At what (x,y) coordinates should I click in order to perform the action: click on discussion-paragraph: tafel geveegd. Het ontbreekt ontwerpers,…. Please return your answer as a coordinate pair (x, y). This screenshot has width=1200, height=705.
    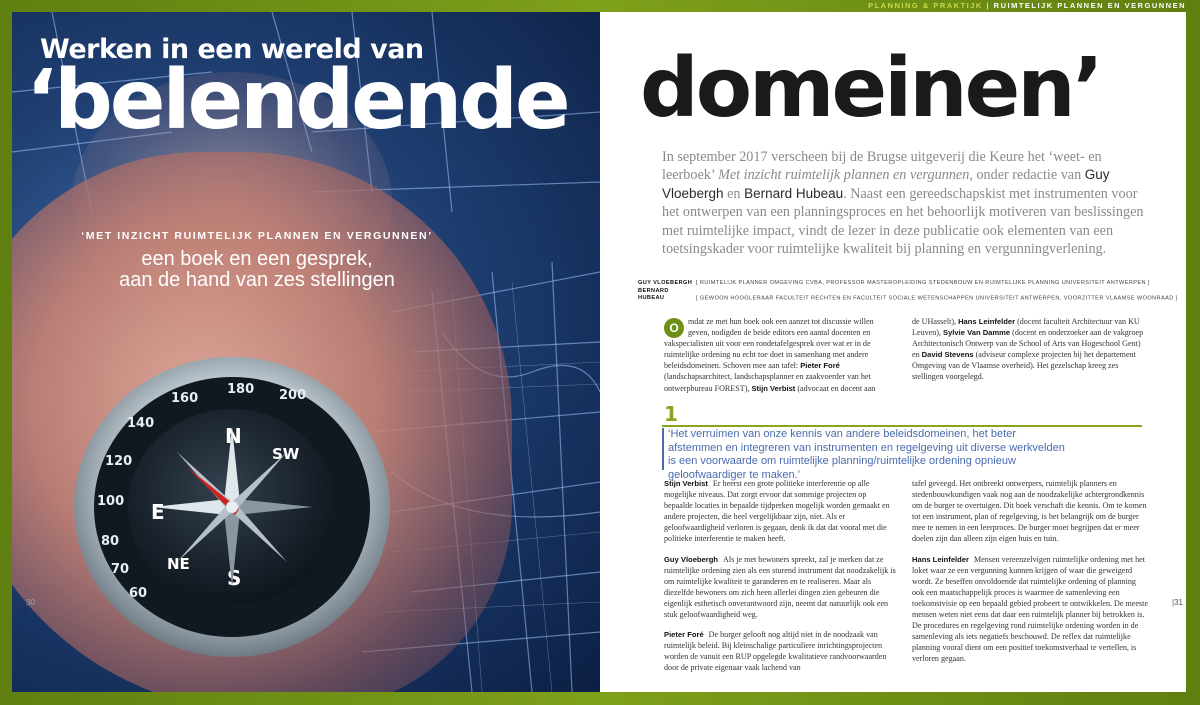
    Looking at the image, I should click on (1031, 511).